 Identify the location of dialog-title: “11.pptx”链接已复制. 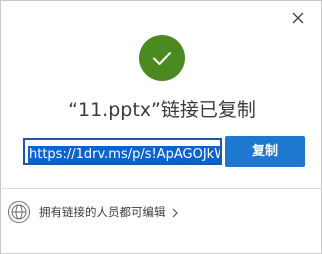
(162, 110).